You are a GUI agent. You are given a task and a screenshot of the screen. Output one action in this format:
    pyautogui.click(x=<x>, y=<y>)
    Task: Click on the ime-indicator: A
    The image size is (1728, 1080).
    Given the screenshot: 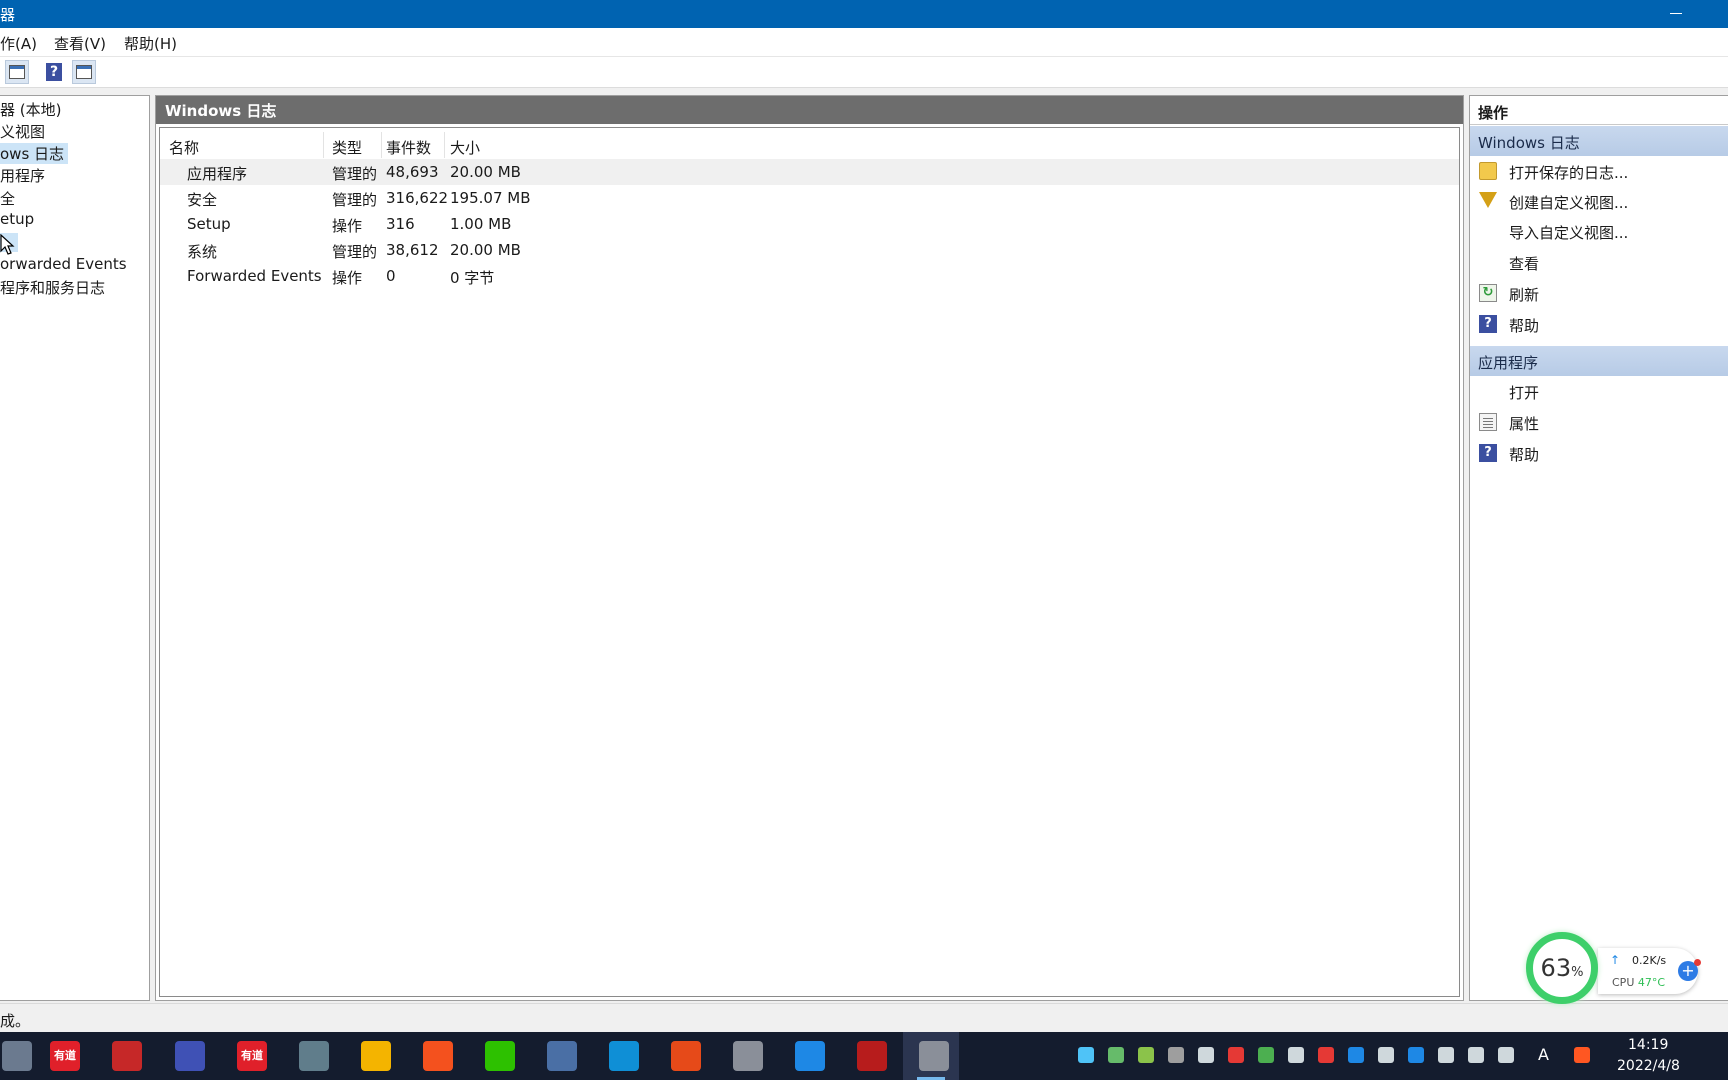 What is the action you would take?
    pyautogui.click(x=1543, y=1054)
    